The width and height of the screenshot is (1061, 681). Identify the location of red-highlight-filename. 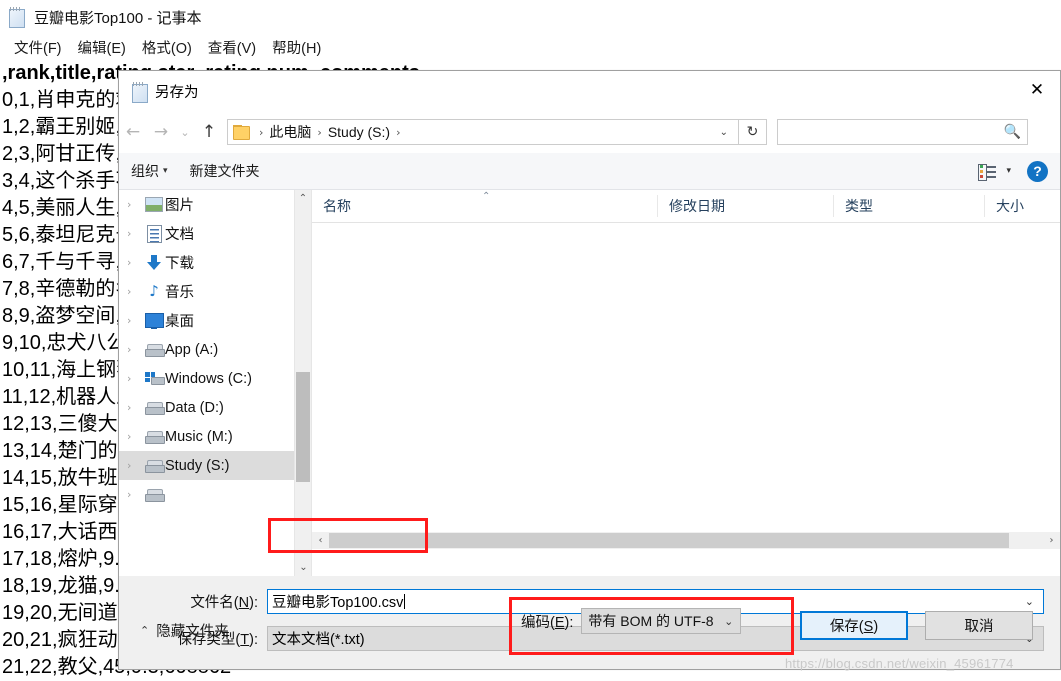
(348, 535).